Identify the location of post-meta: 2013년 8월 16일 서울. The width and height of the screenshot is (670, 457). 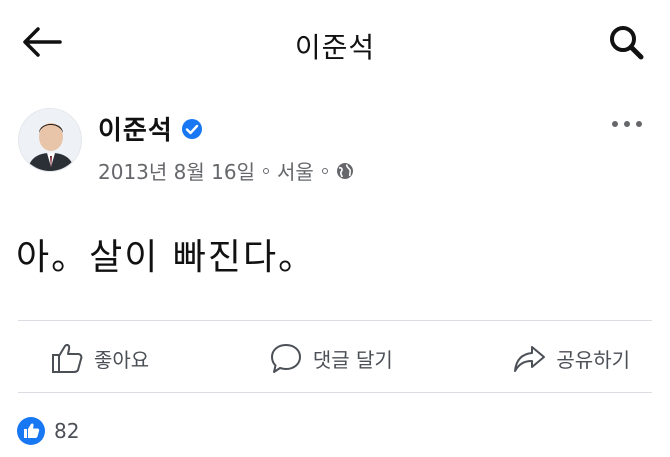
(226, 170).